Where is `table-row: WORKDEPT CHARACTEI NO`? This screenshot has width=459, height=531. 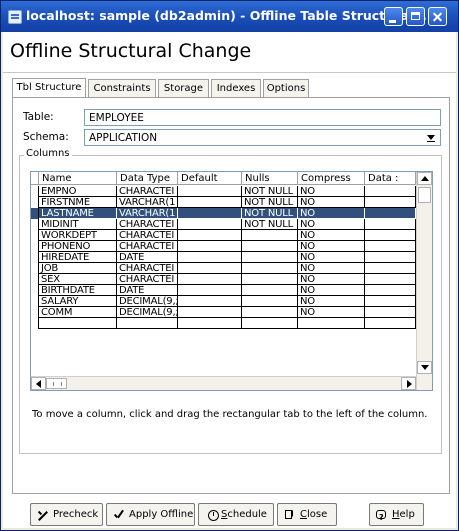 table-row: WORKDEPT CHARACTEI NO is located at coordinates (226, 235).